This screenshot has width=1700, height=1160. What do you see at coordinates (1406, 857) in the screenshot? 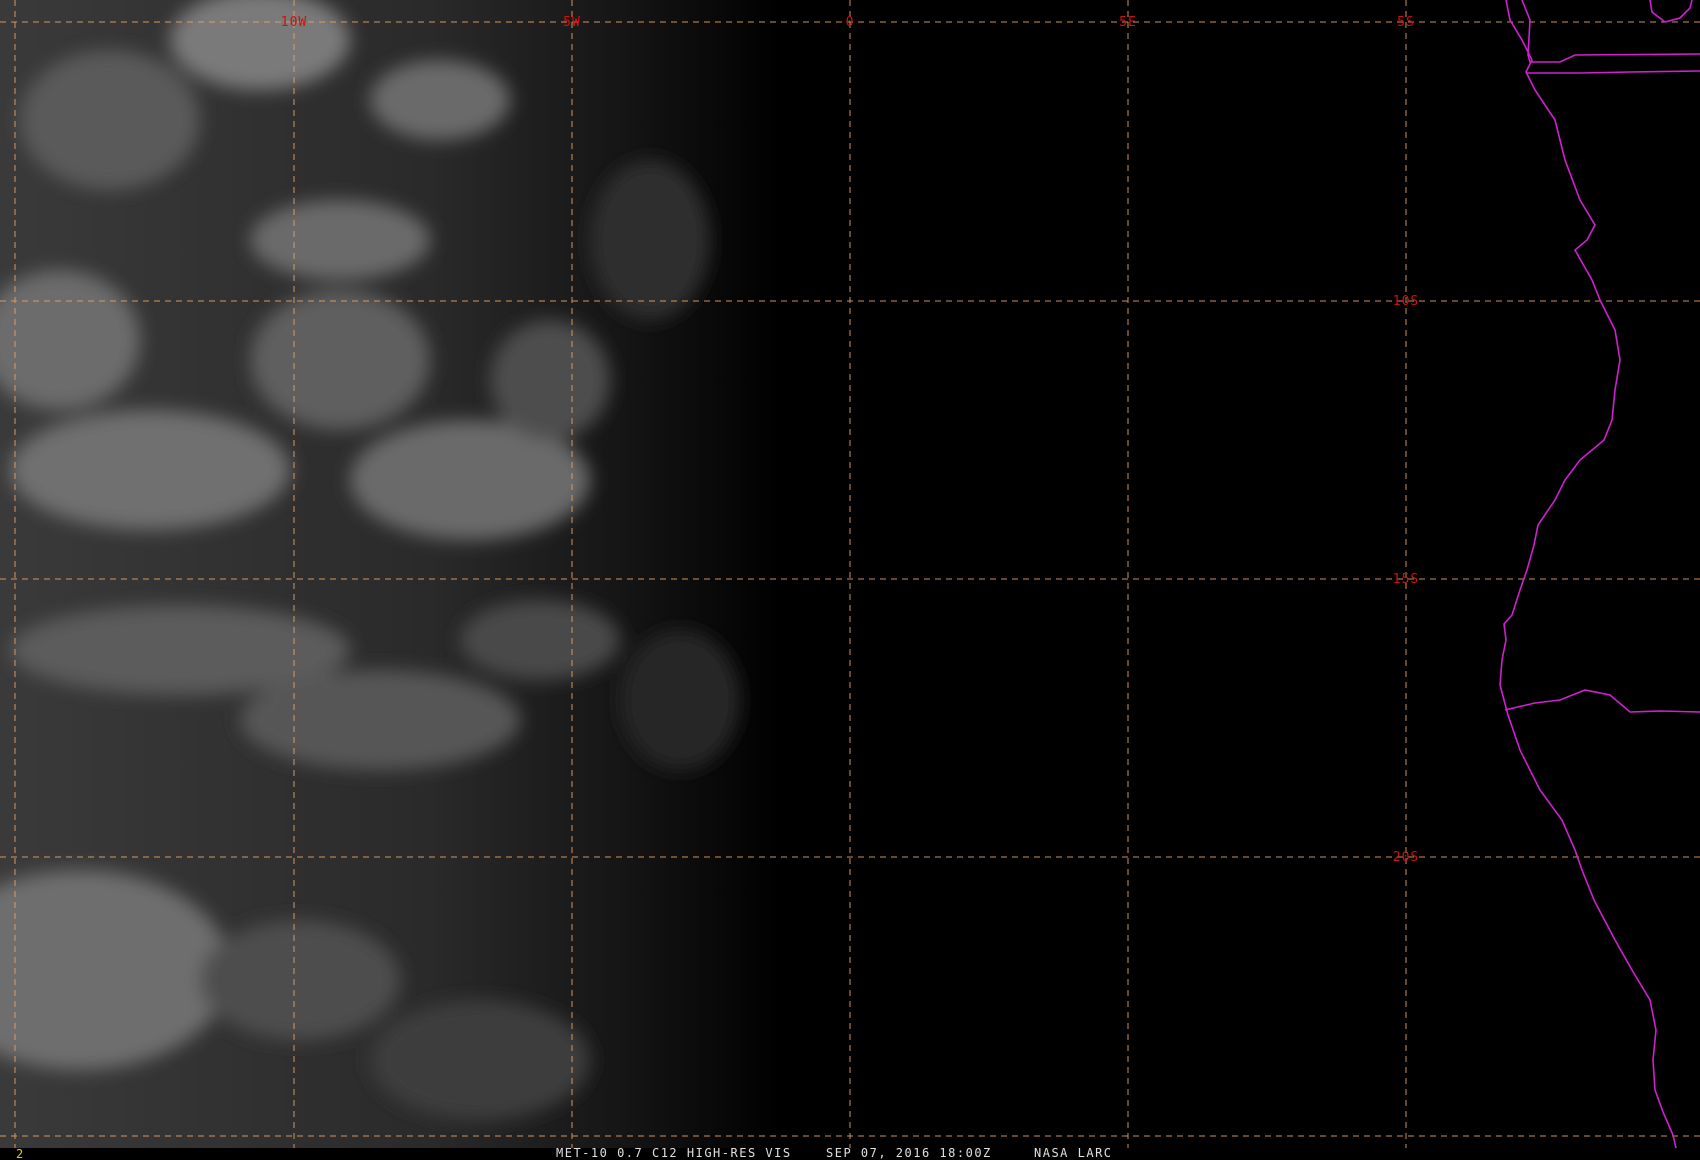
I see `latitude-label: 20S` at bounding box center [1406, 857].